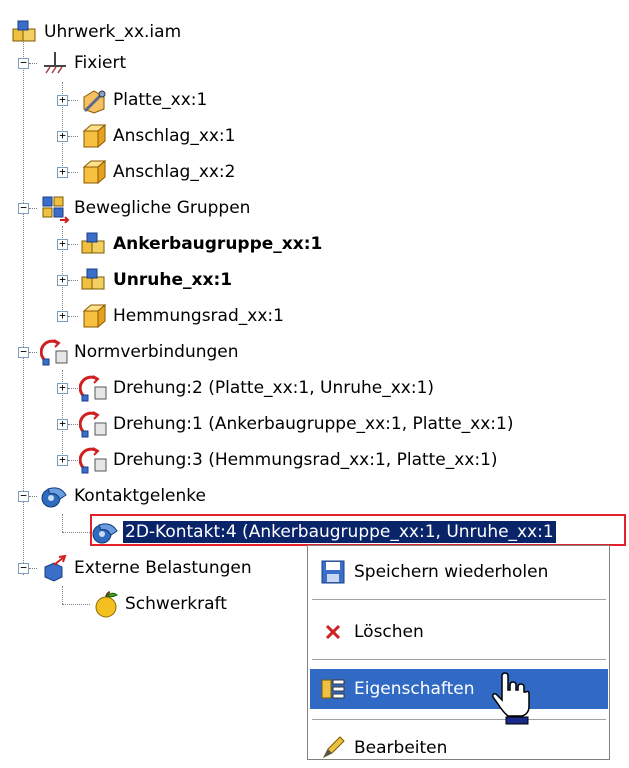 The height and width of the screenshot is (768, 629). I want to click on group-normverbindungen: Normverbindungen, so click(140, 352).